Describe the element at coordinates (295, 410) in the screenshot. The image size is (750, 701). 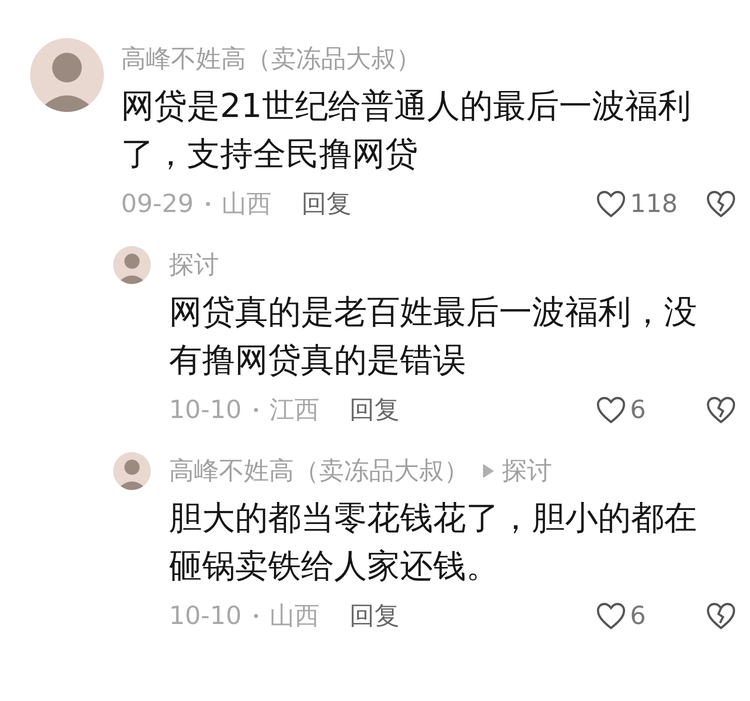
I see `comment-region: 江西` at that location.